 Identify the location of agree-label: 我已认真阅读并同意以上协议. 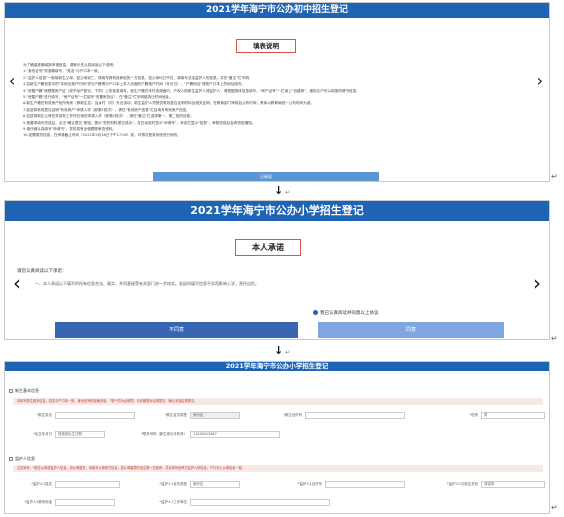
(349, 313).